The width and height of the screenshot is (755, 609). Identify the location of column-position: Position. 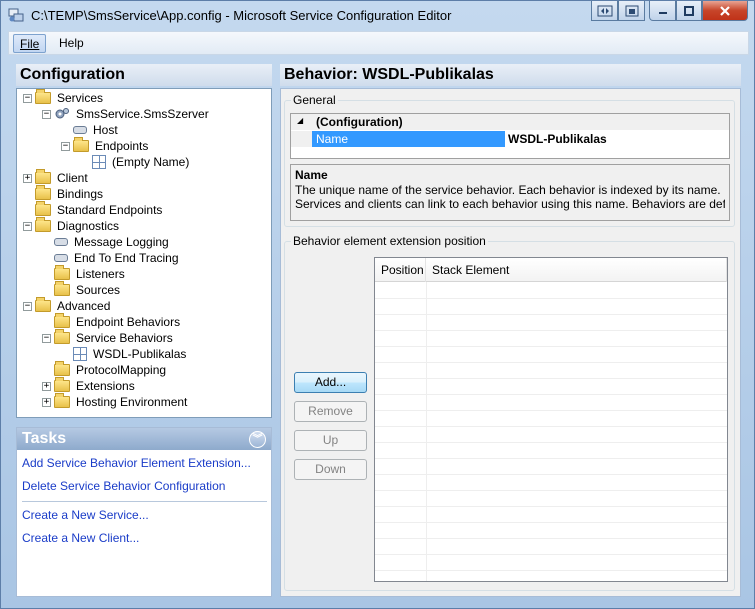
(400, 270).